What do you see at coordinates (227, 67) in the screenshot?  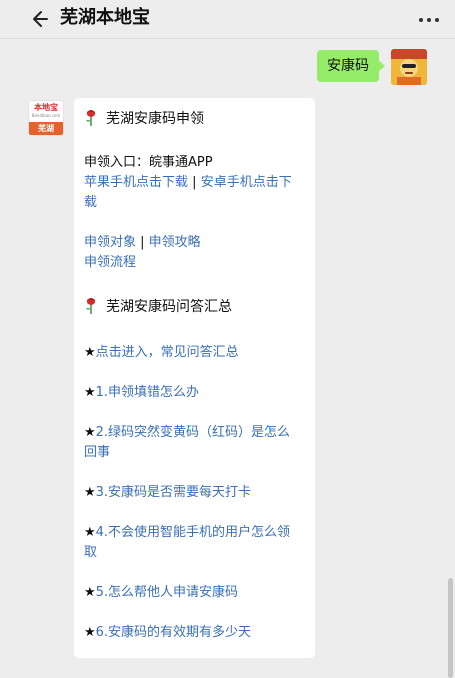 I see `user-message-row: 安康码` at bounding box center [227, 67].